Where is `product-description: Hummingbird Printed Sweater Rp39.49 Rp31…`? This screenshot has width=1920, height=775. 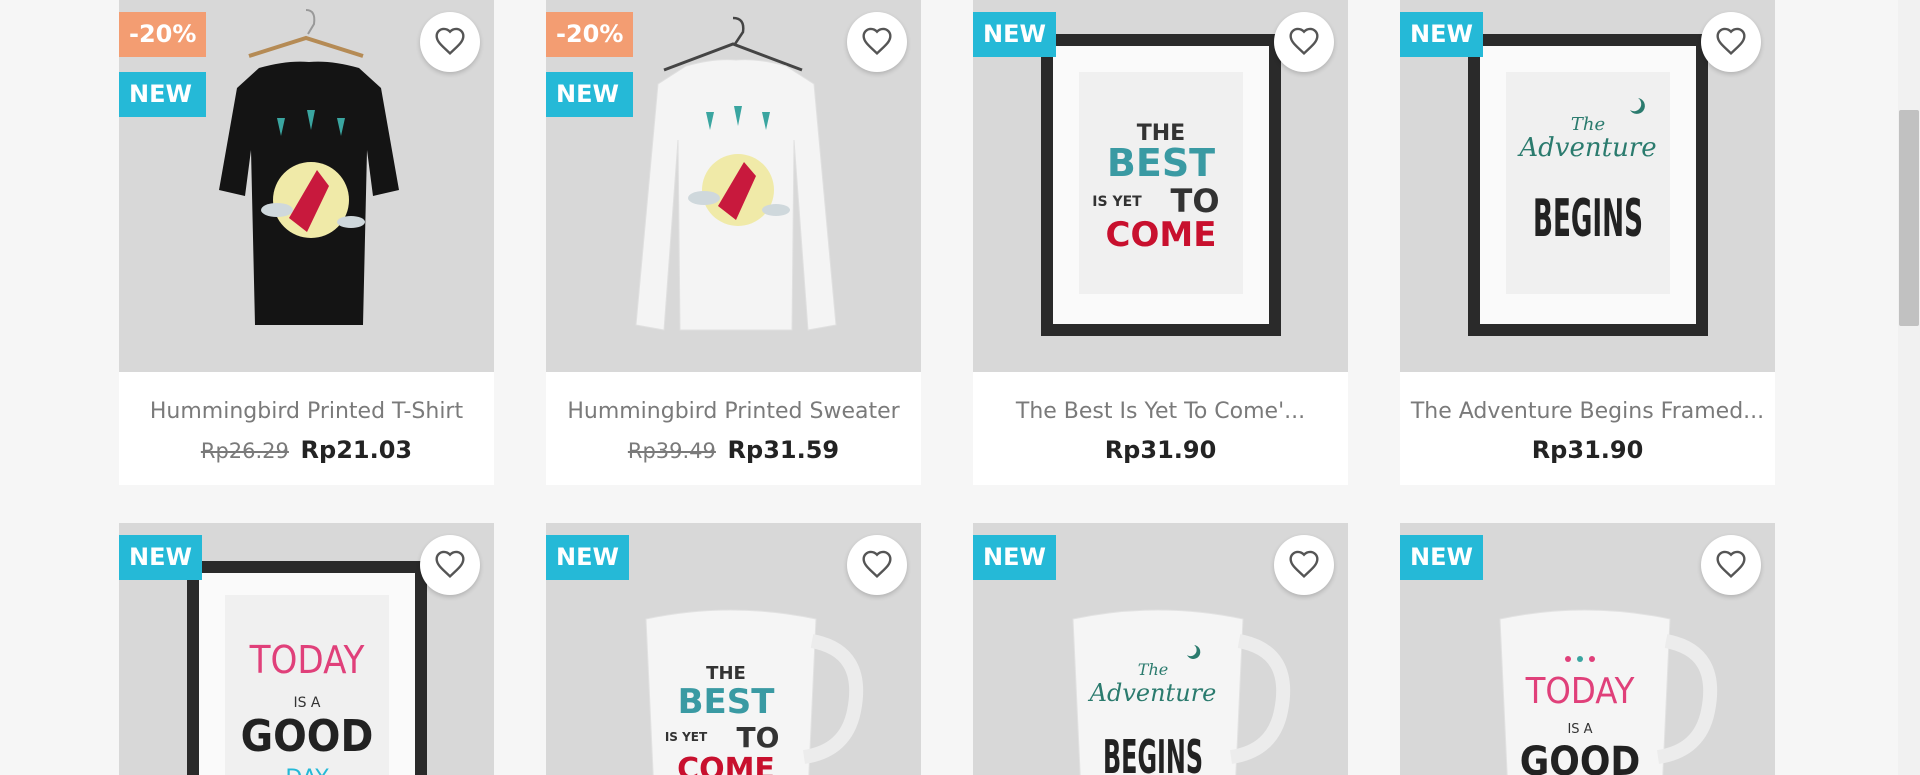 product-description: Hummingbird Printed Sweater Rp39.49 Rp31… is located at coordinates (733, 428).